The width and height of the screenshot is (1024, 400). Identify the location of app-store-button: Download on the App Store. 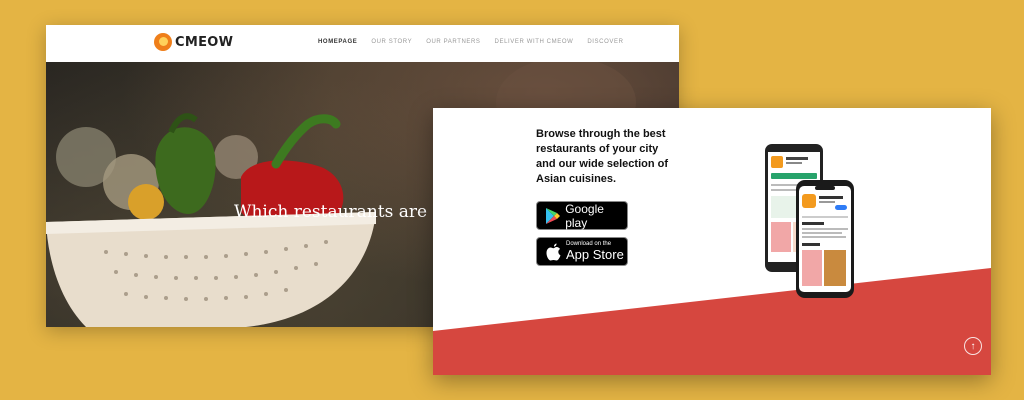
(582, 251).